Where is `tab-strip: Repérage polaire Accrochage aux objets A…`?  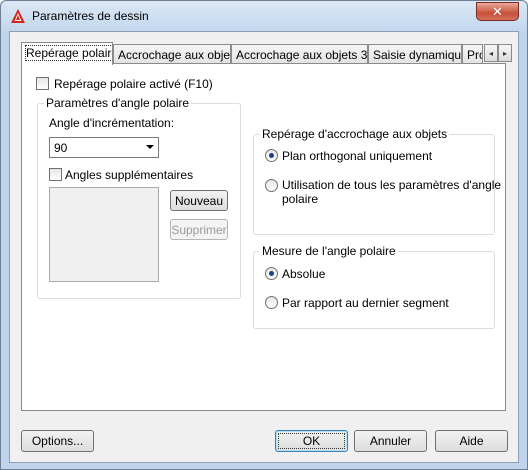 tab-strip: Repérage polaire Accrochage aux objets A… is located at coordinates (266, 53).